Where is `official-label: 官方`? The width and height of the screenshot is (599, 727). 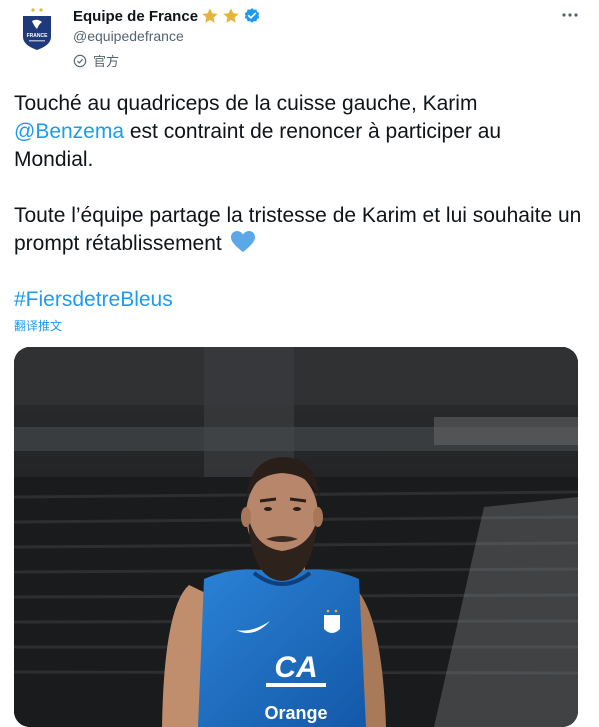
official-label: 官方 is located at coordinates (96, 60).